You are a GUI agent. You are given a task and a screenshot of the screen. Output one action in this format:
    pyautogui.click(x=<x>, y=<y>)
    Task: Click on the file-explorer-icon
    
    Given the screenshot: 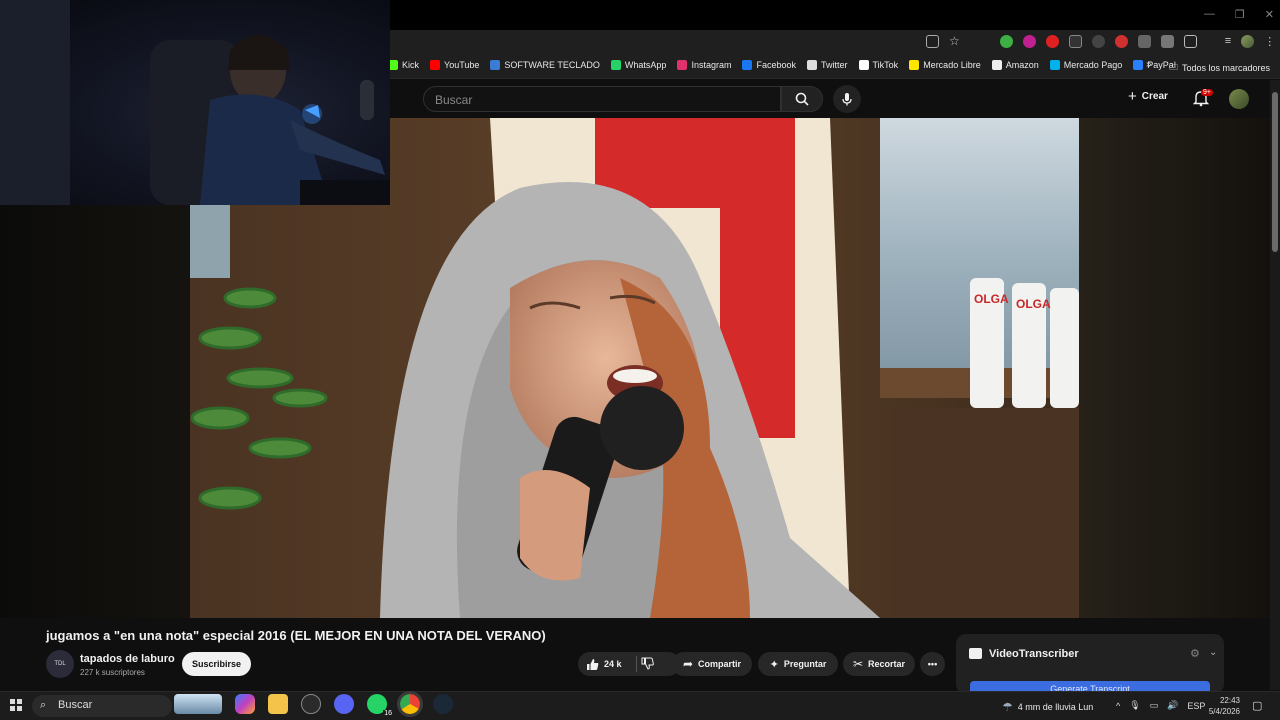 What is the action you would take?
    pyautogui.click(x=278, y=704)
    